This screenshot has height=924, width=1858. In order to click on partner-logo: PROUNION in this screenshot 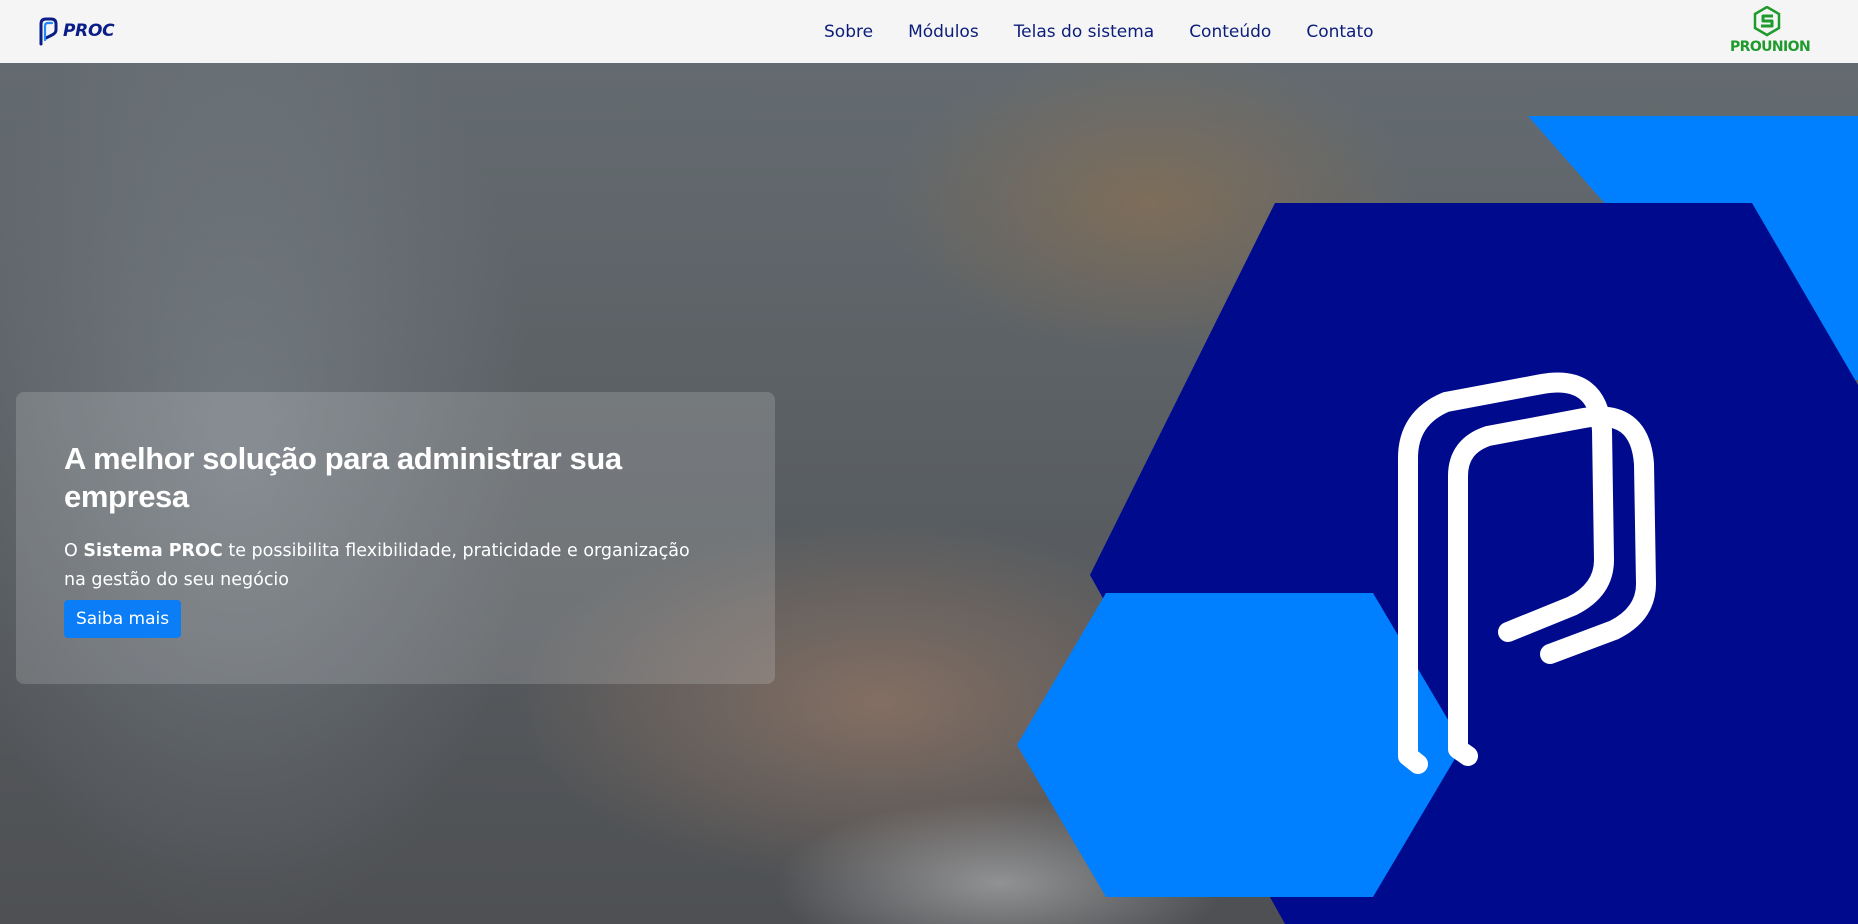, I will do `click(1769, 32)`.